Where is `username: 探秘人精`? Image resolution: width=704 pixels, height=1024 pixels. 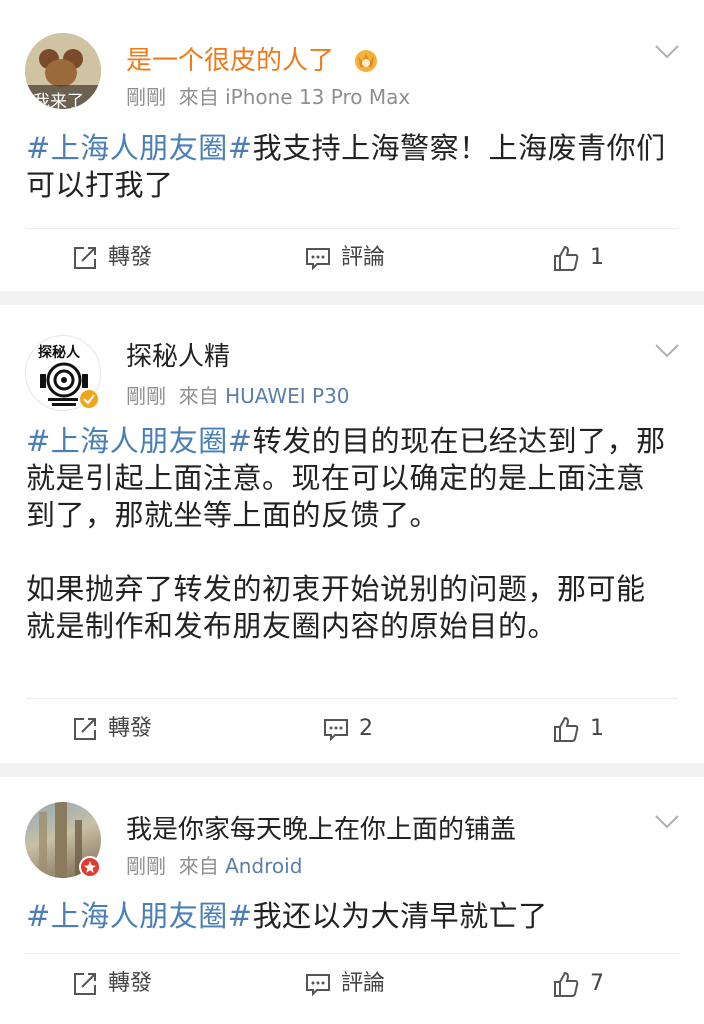
username: 探秘人精 is located at coordinates (178, 357).